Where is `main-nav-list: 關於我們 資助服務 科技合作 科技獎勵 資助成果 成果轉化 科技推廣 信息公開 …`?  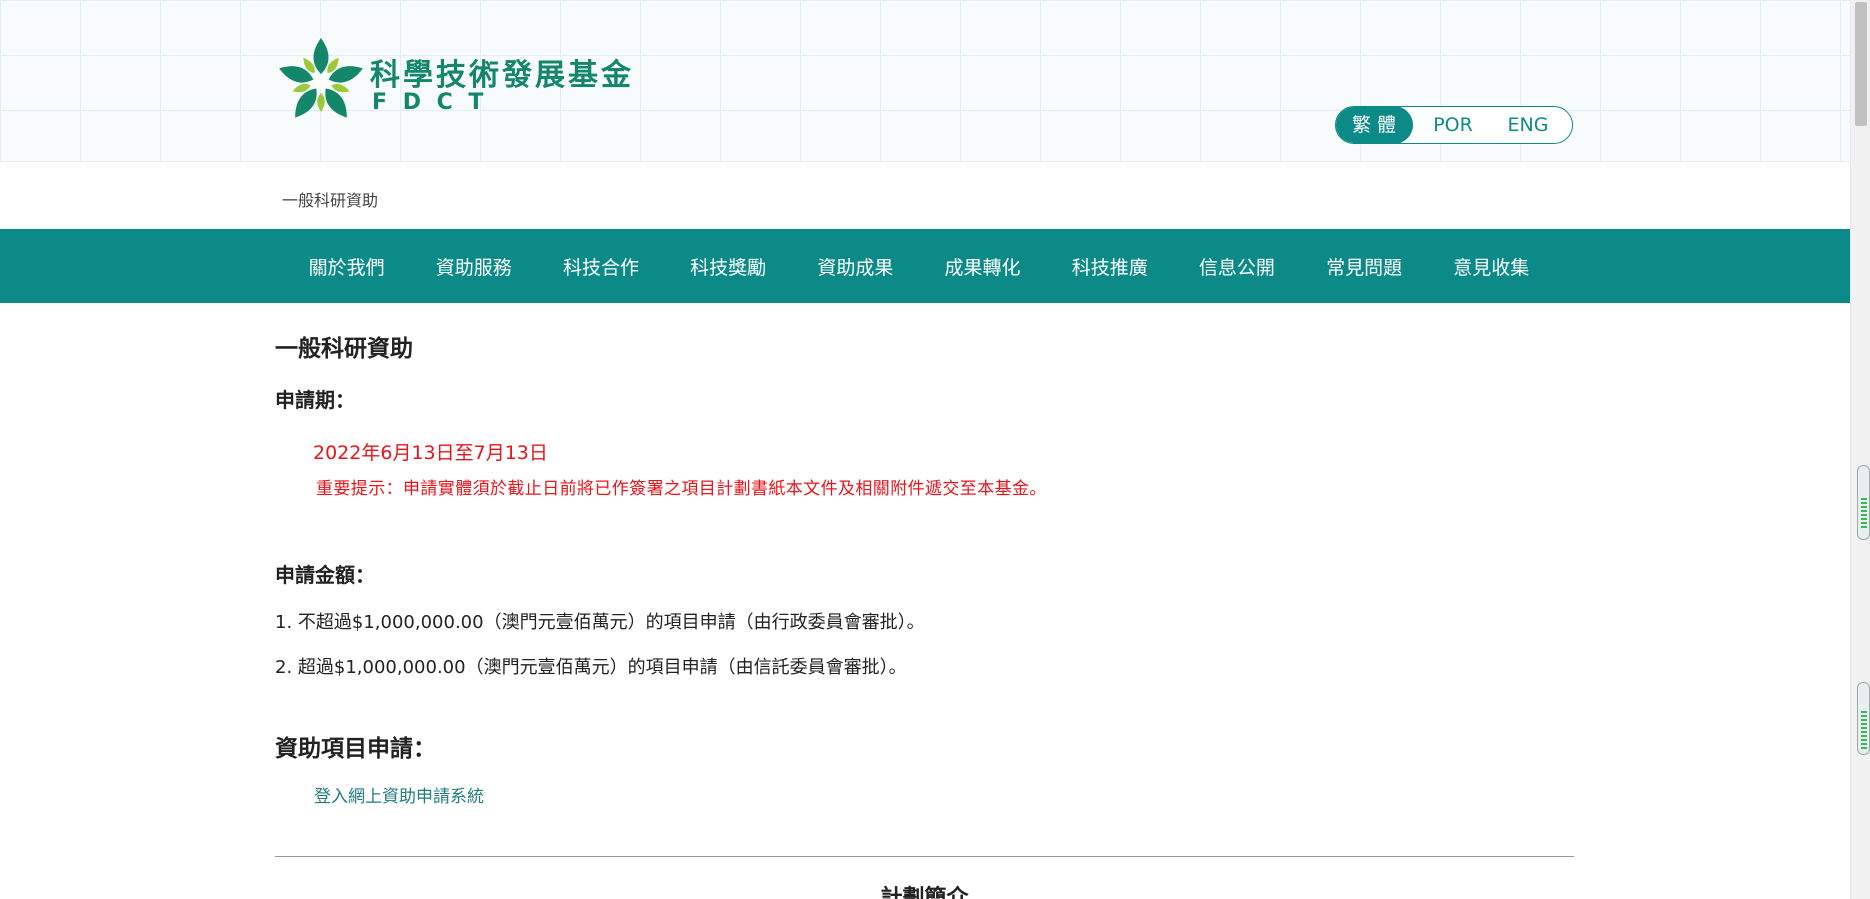 main-nav-list: 關於我們 資助服務 科技合作 科技獎勵 資助成果 成果轉化 科技推廣 信息公開 … is located at coordinates (919, 266).